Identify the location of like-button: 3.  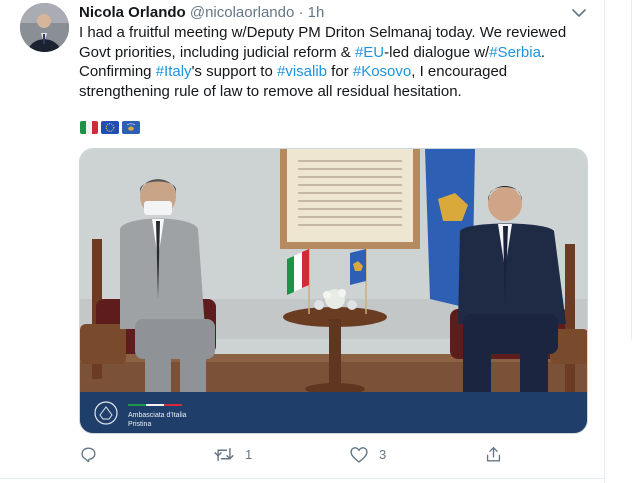
(367, 454).